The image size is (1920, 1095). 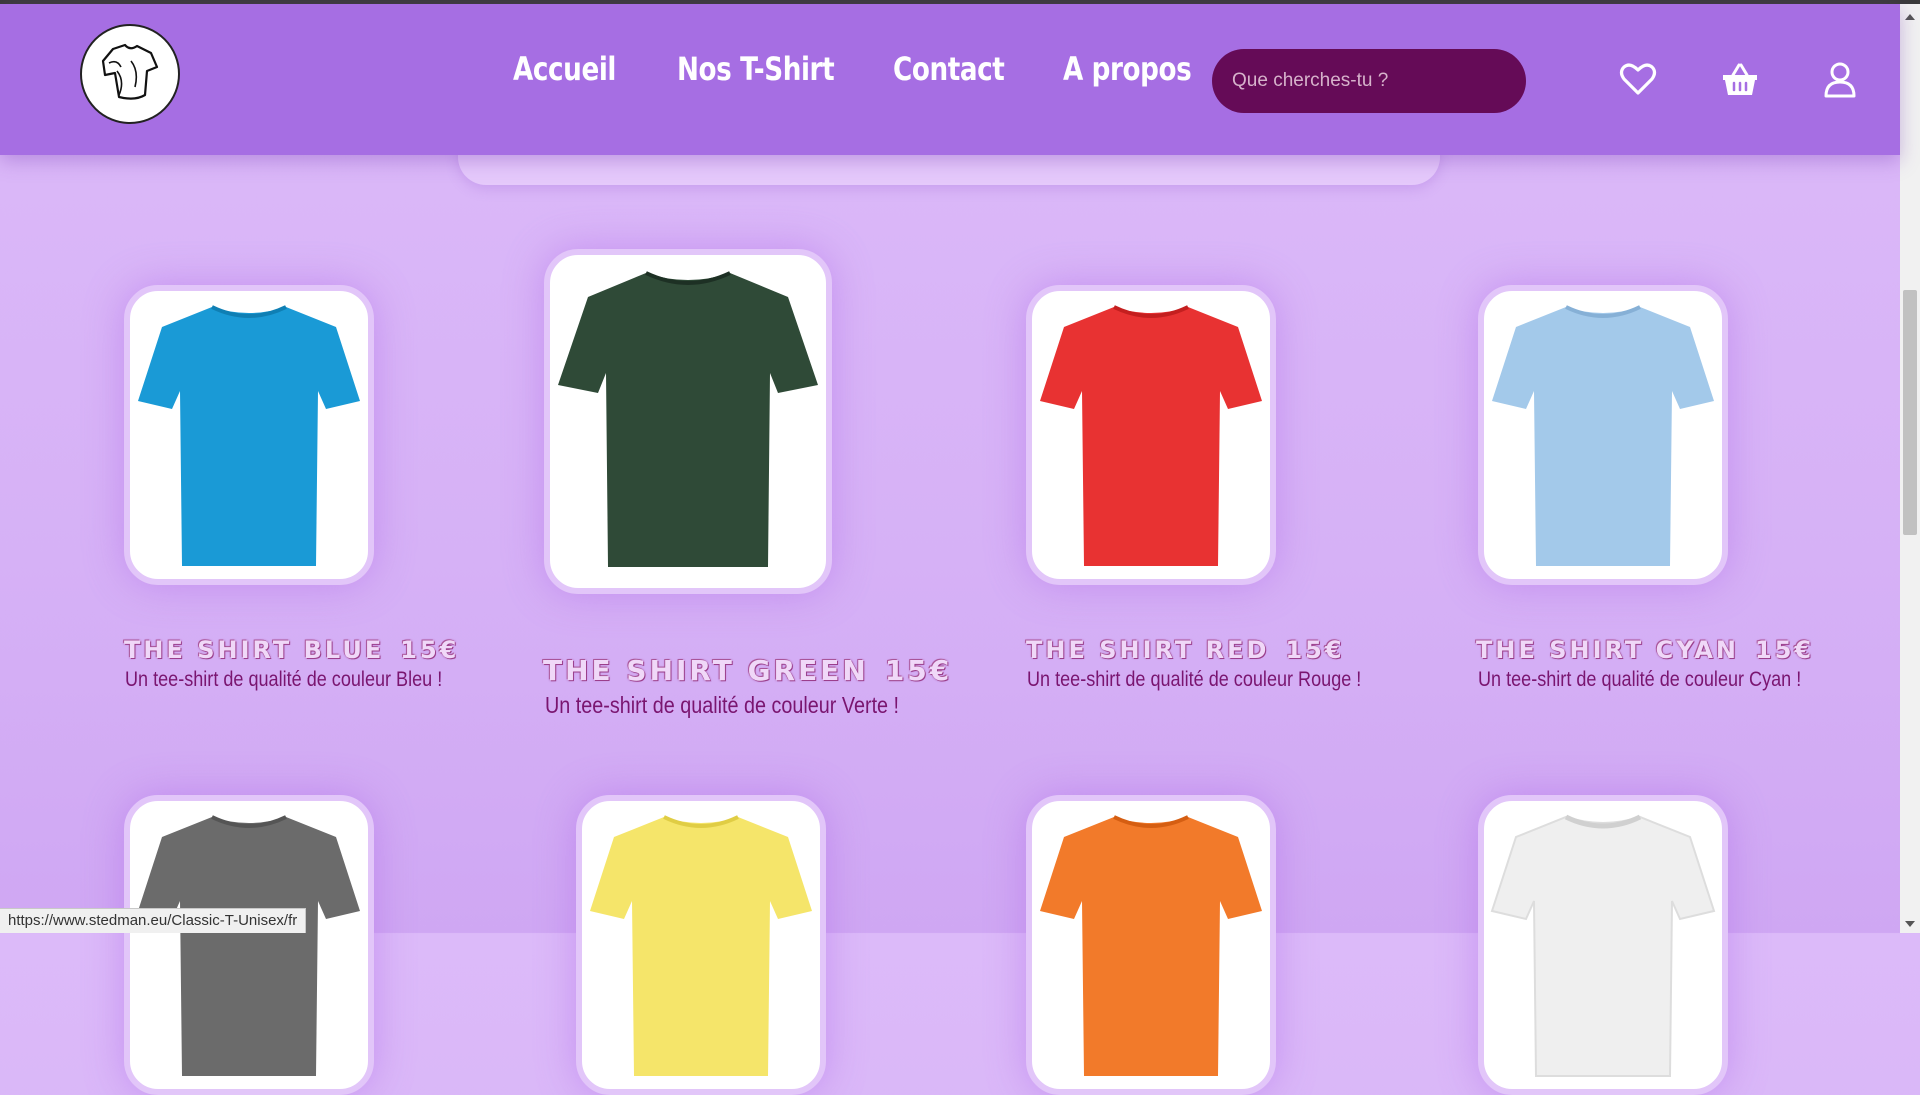 I want to click on scroll-up-arrow-icon, so click(x=1910, y=17).